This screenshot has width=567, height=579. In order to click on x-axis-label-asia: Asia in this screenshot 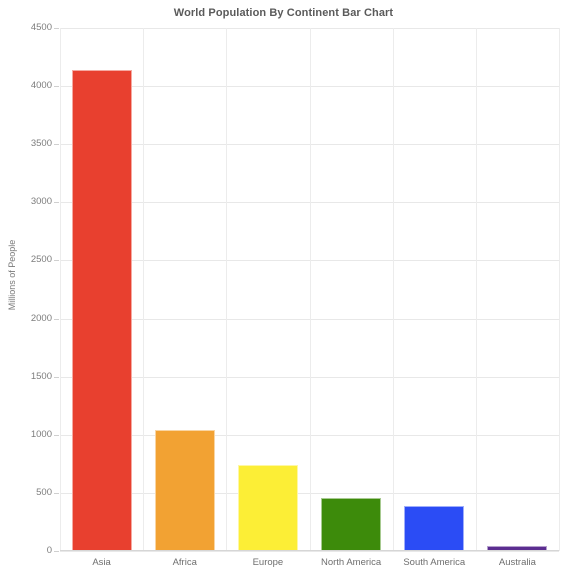, I will do `click(101, 562)`.